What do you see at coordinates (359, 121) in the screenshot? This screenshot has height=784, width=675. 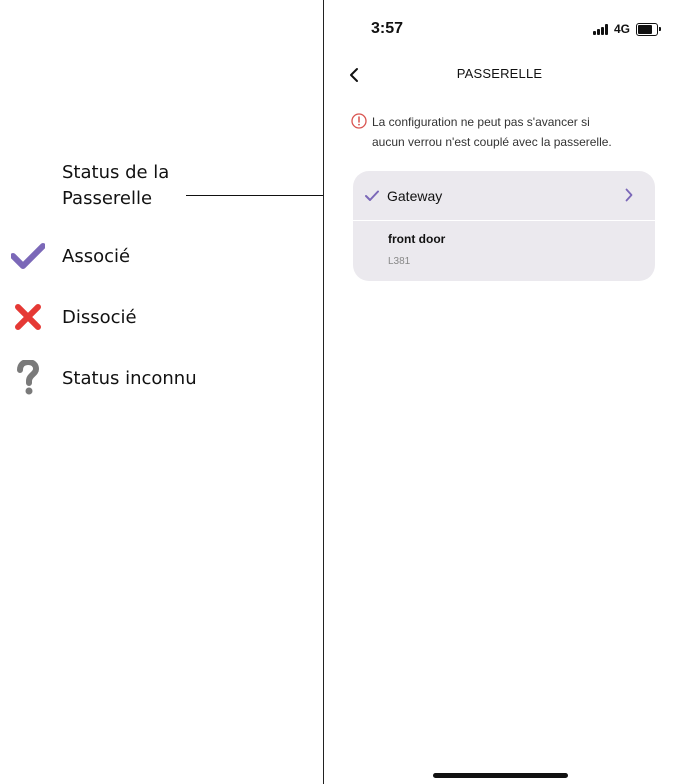 I see `alert-circle-icon` at bounding box center [359, 121].